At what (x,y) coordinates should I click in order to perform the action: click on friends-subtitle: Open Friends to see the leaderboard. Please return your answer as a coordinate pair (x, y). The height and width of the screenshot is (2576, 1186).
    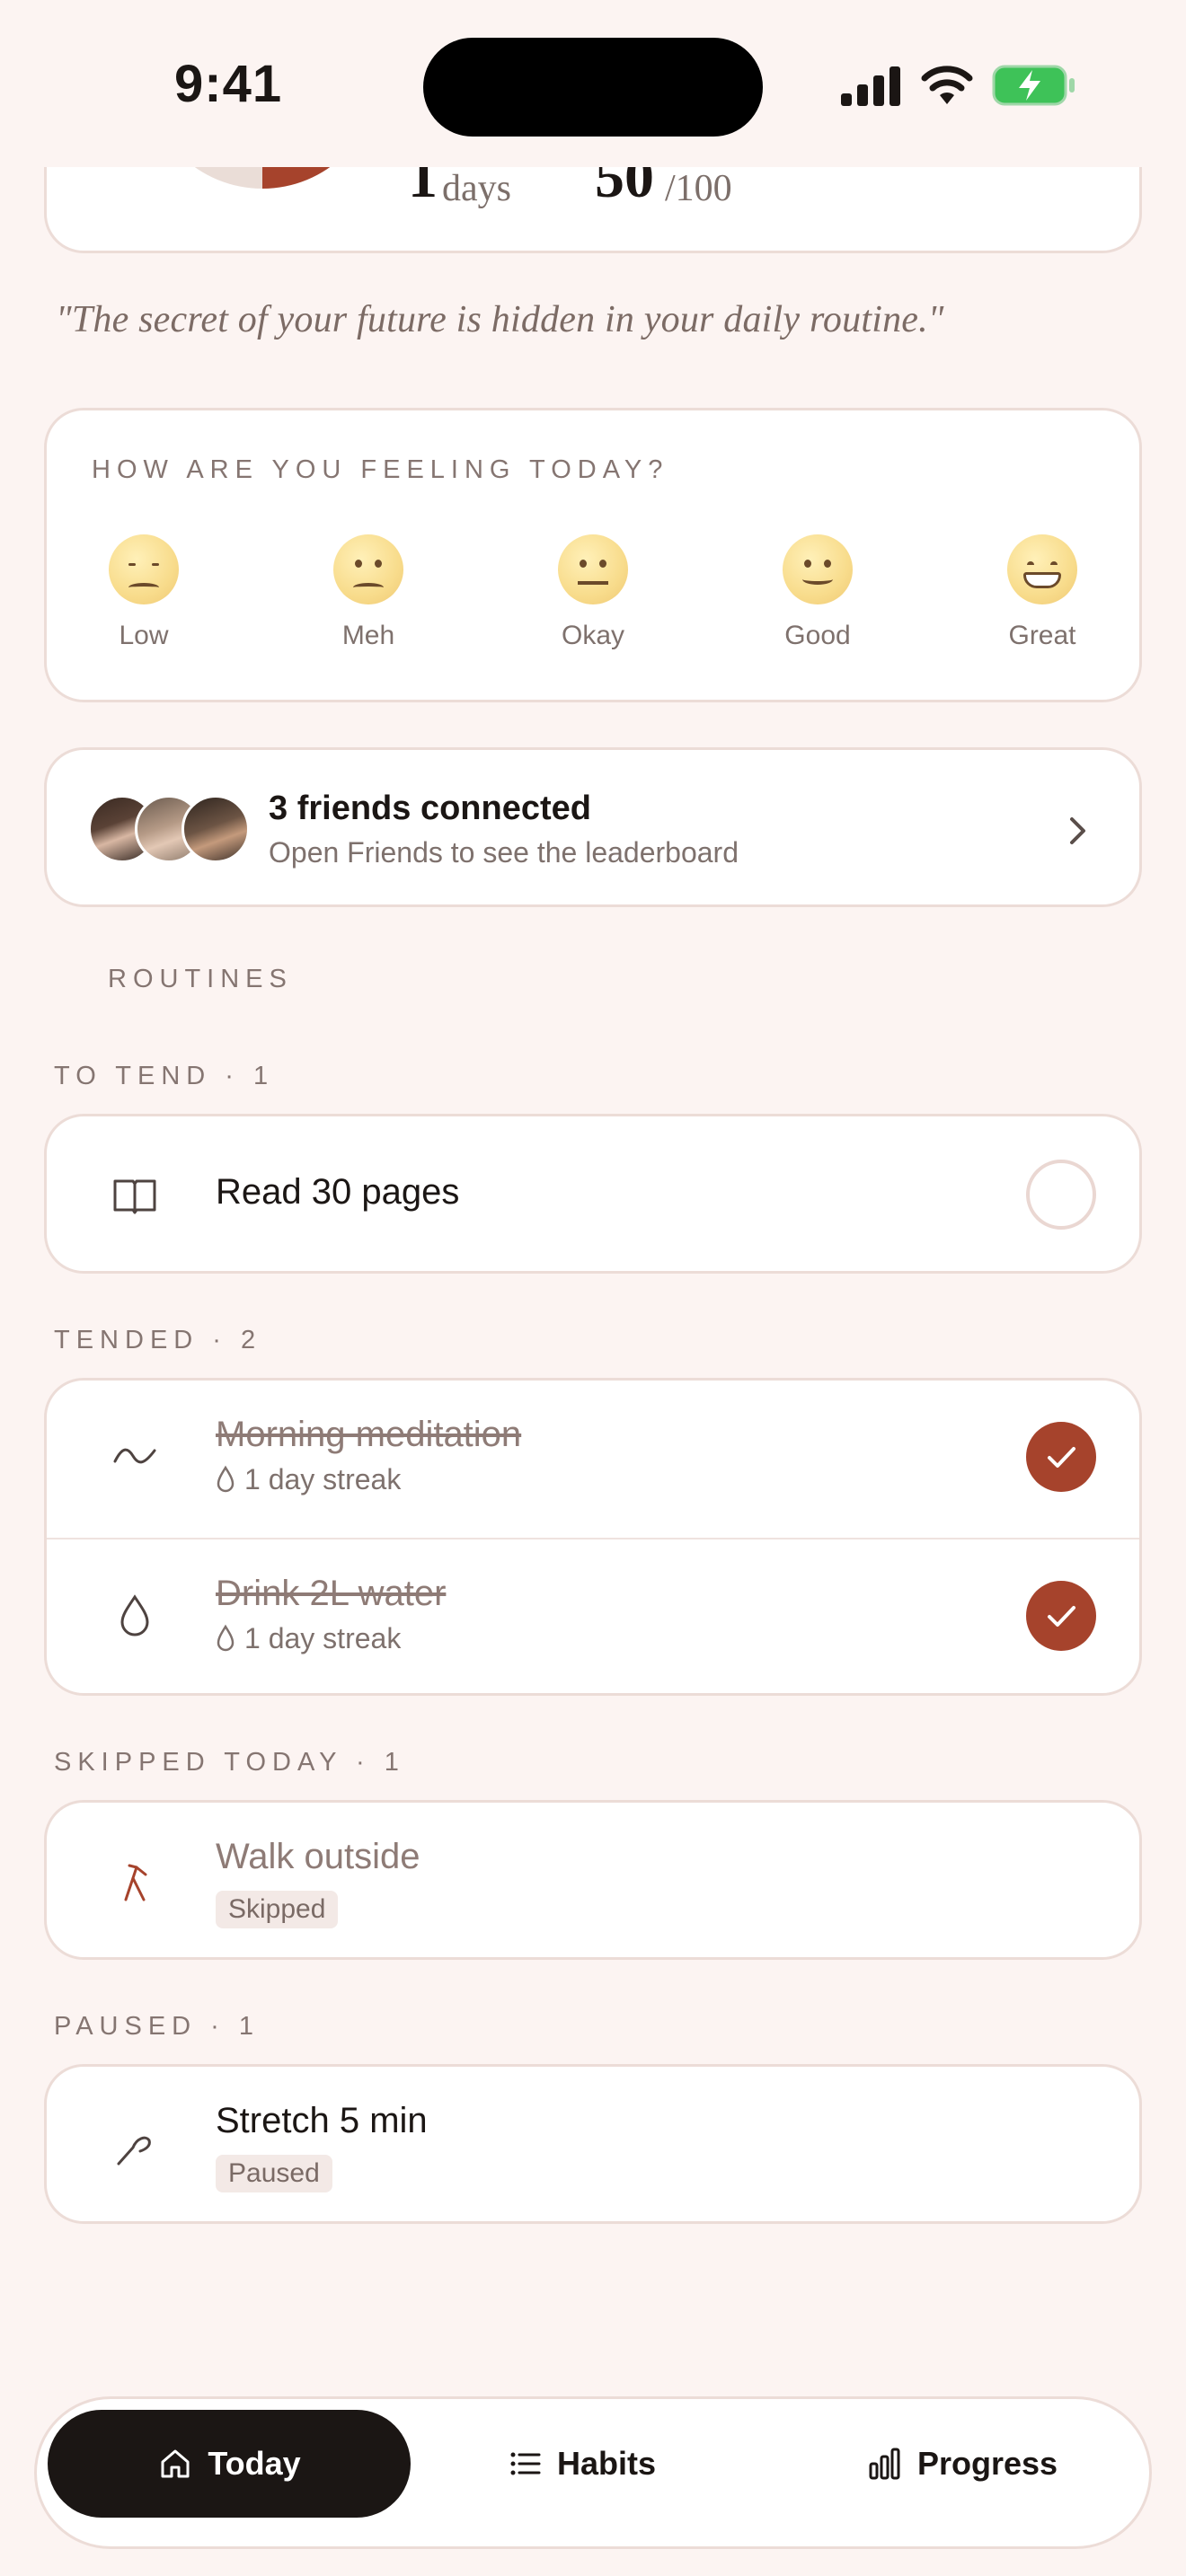
    Looking at the image, I should click on (504, 852).